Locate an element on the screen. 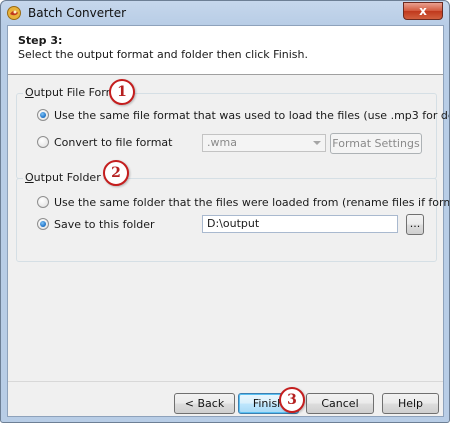  close-button: x is located at coordinates (423, 11).